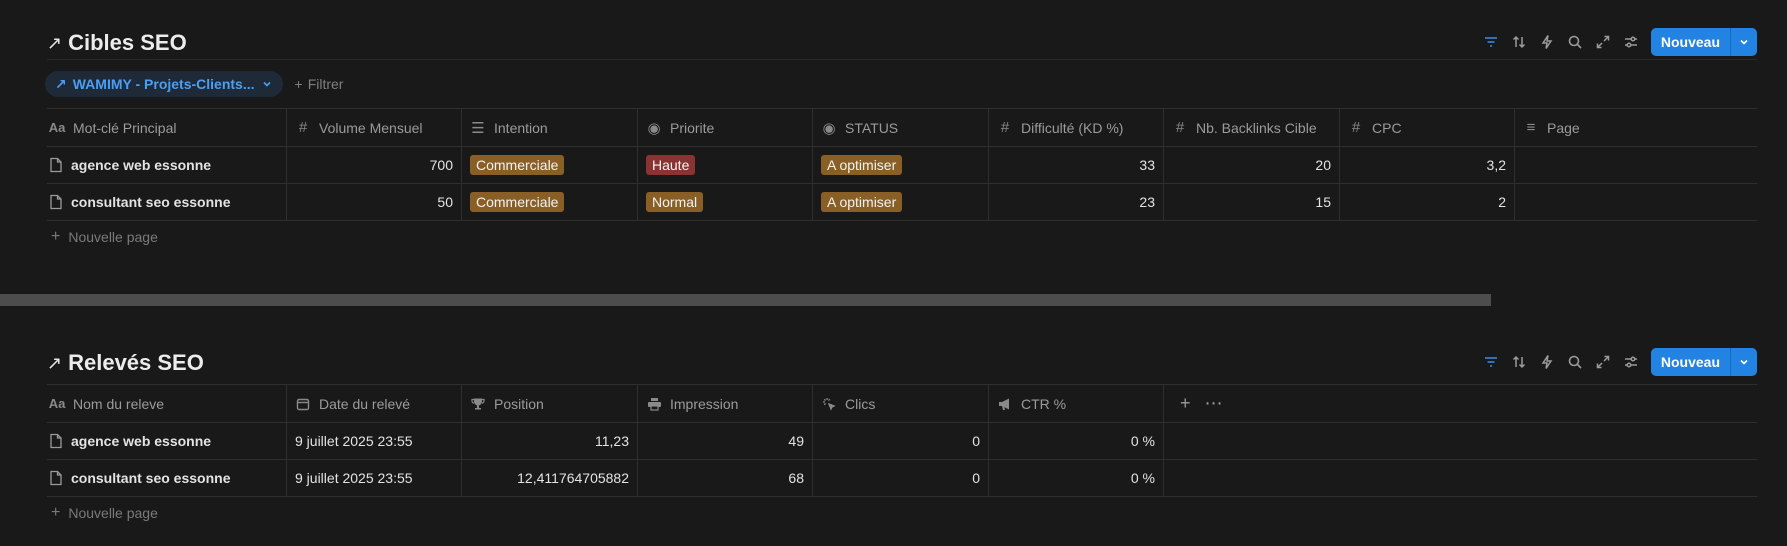  What do you see at coordinates (1252, 127) in the screenshot?
I see `column-header-backlinks: # Nb. Backlinks Cible` at bounding box center [1252, 127].